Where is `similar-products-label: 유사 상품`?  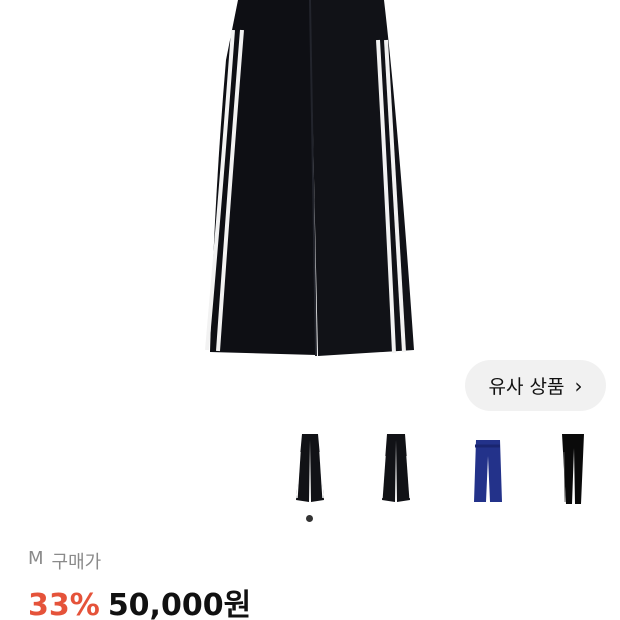
similar-products-label: 유사 상품 is located at coordinates (526, 387).